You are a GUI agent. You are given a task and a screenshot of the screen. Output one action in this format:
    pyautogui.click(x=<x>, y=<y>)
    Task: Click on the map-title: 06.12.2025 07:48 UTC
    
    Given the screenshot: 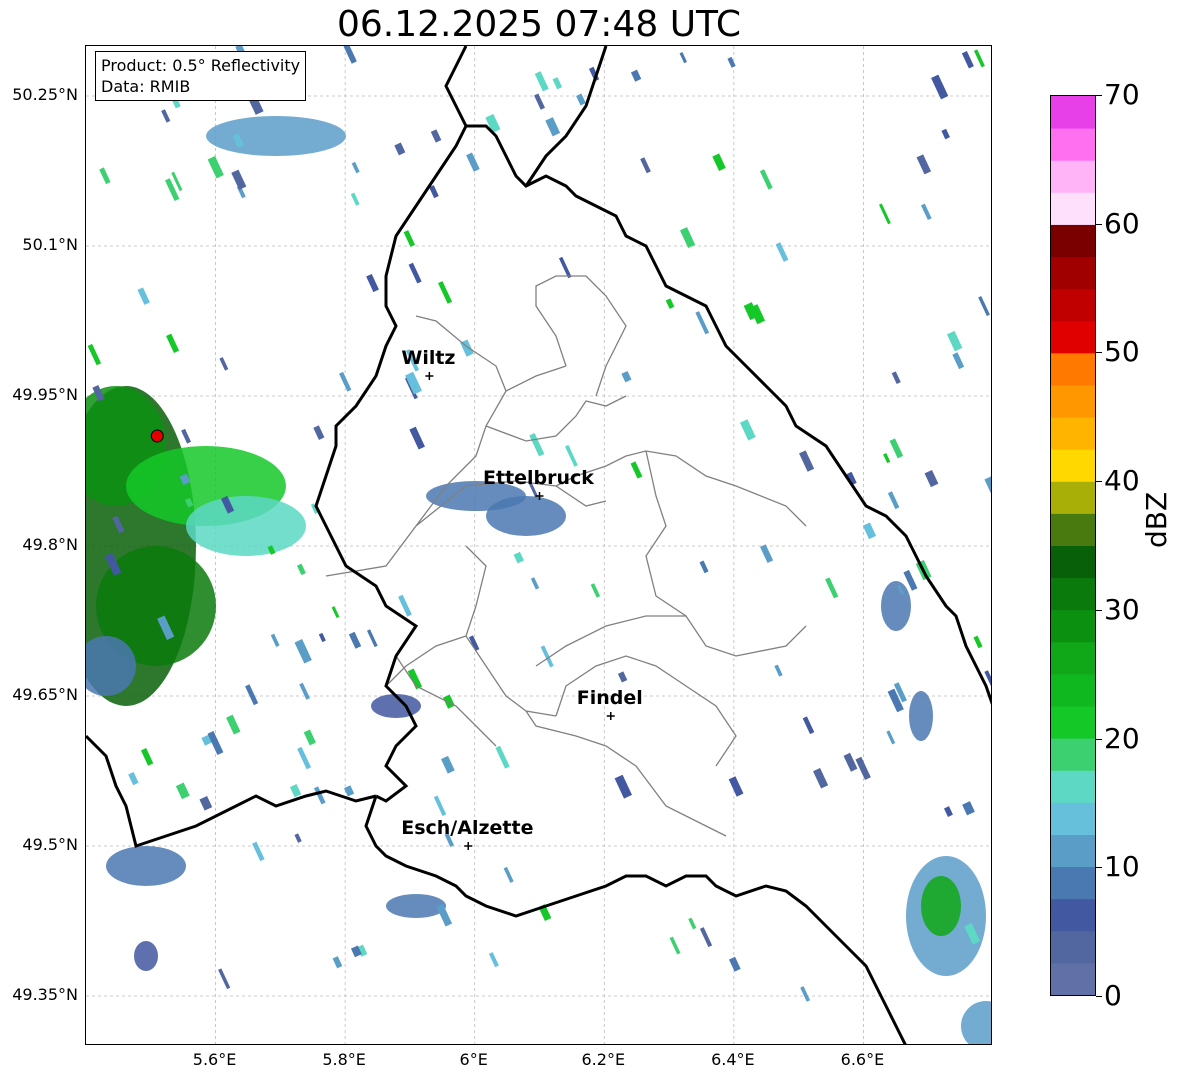 What is the action you would take?
    pyautogui.click(x=539, y=24)
    